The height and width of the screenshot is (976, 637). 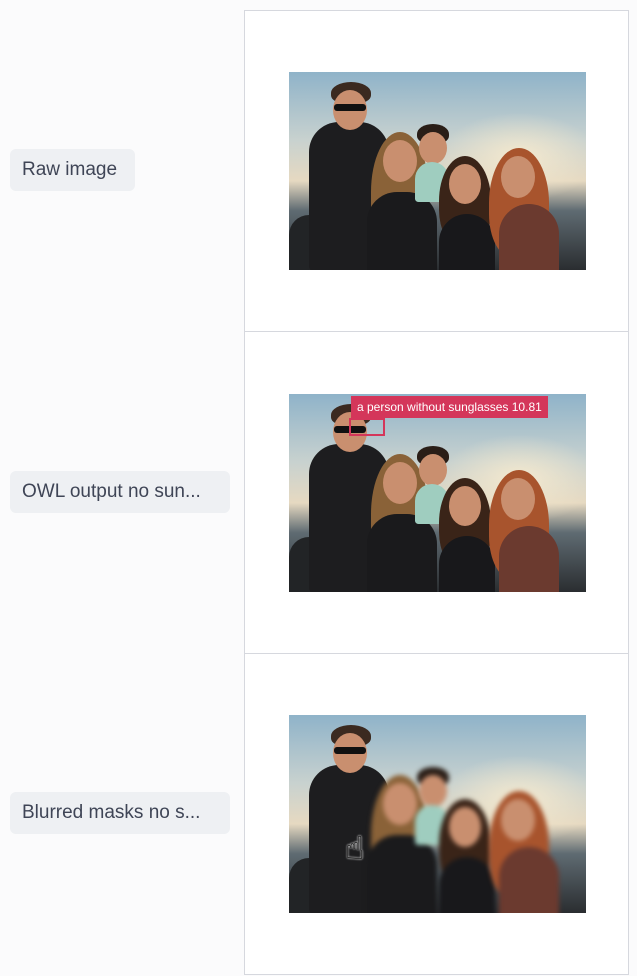 I want to click on group-photo-blurred, so click(x=437, y=814).